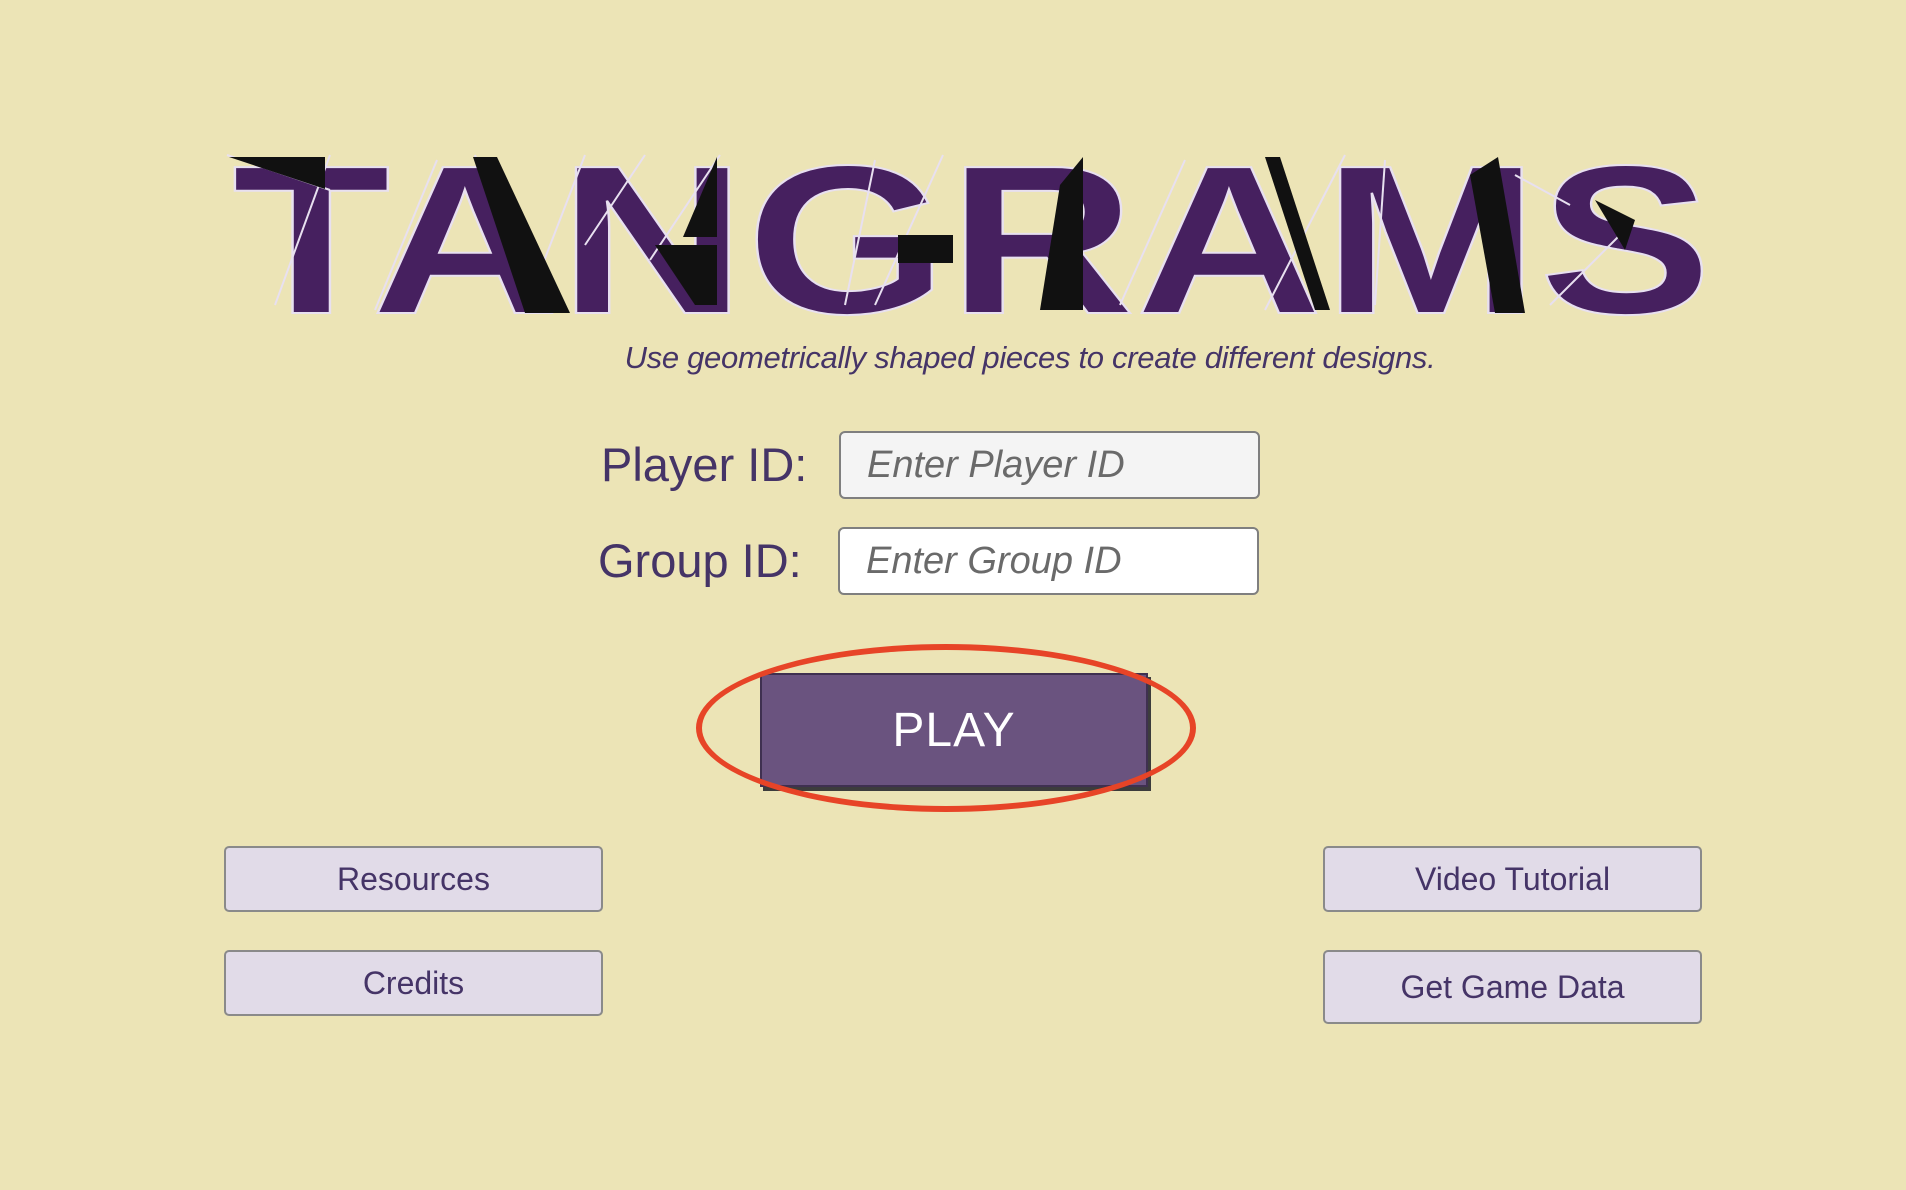  I want to click on group-id-input, so click(1048, 561).